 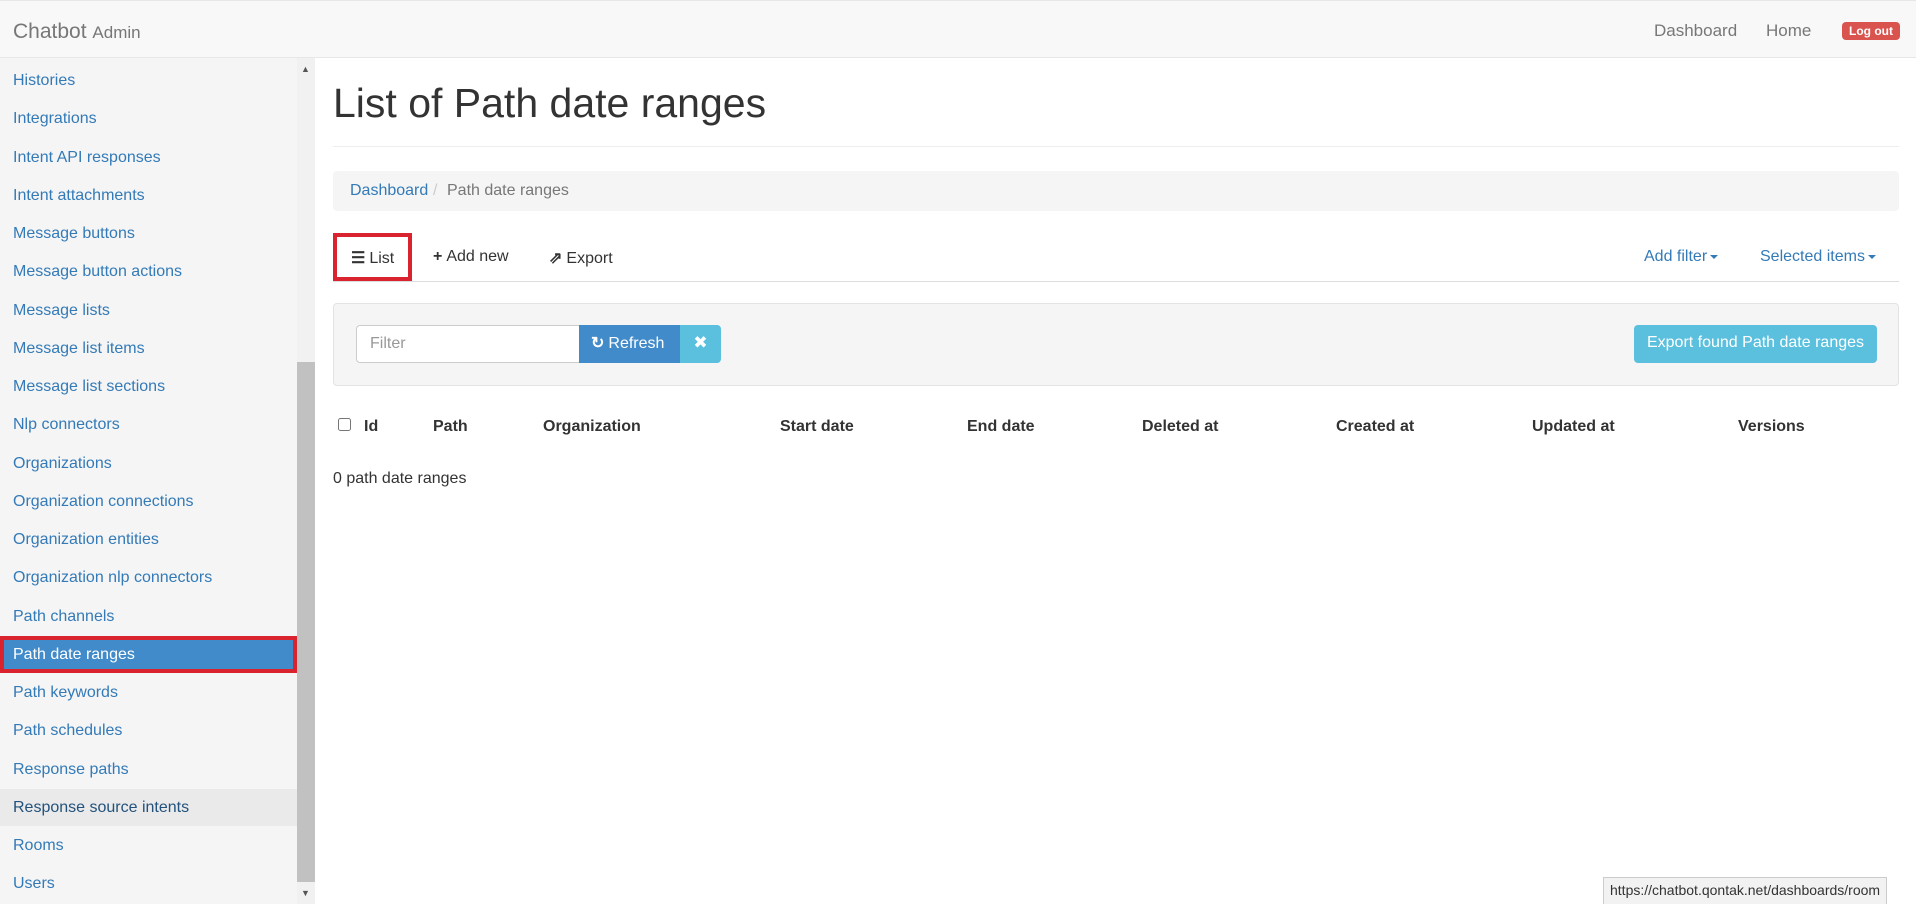 I want to click on sidebar-item-response-source-intents: Response source intents, so click(x=148, y=807).